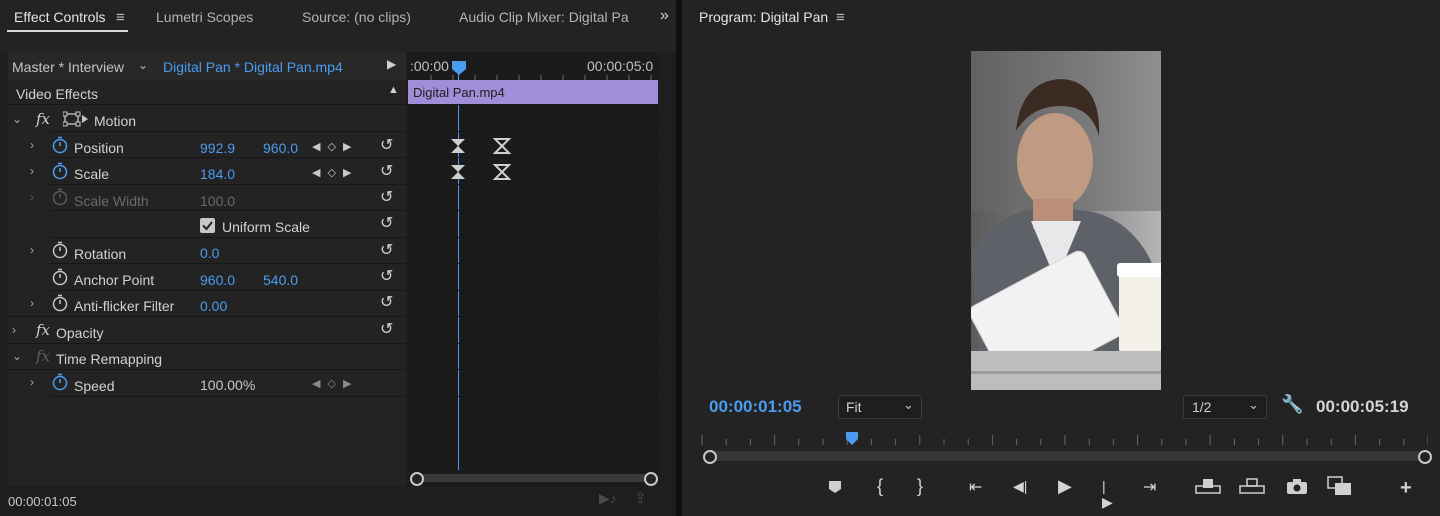 This screenshot has width=1440, height=516. What do you see at coordinates (386, 302) in the screenshot?
I see `anti-flicker-reset-icon: ↺` at bounding box center [386, 302].